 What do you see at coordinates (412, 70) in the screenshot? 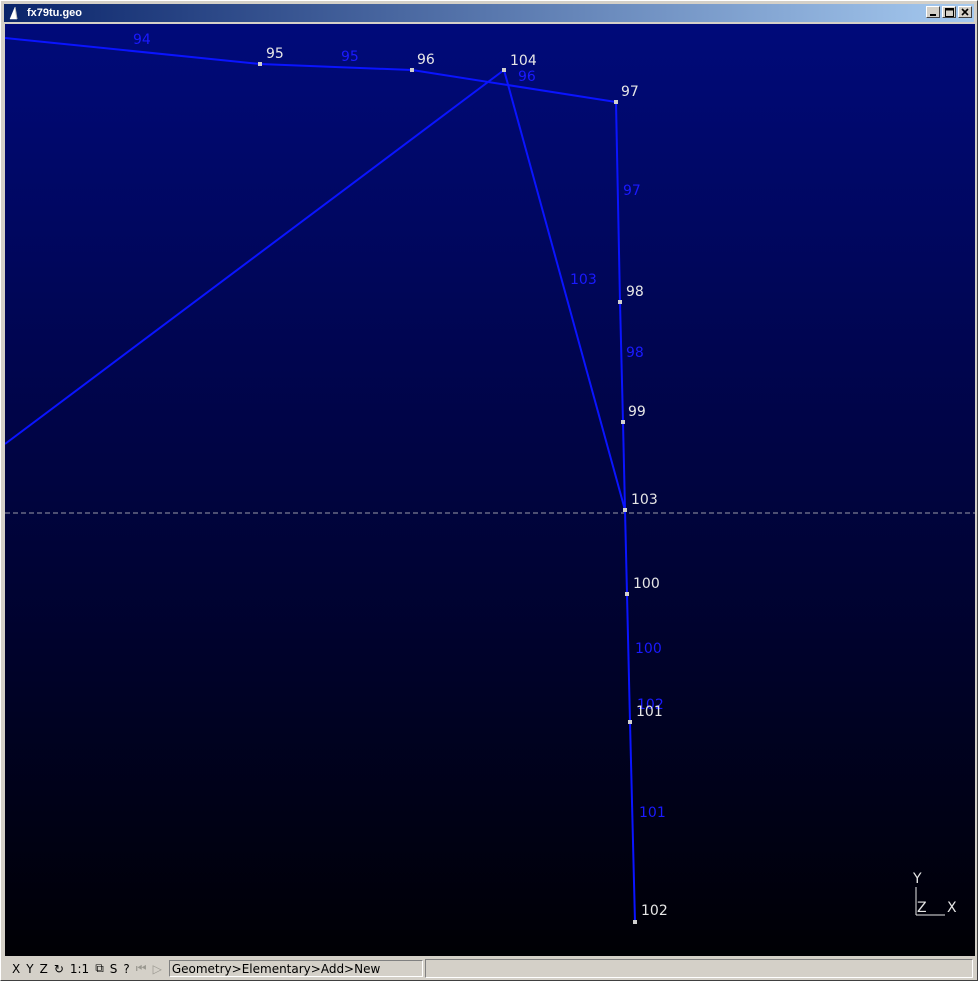
I see `point-96-marker` at bounding box center [412, 70].